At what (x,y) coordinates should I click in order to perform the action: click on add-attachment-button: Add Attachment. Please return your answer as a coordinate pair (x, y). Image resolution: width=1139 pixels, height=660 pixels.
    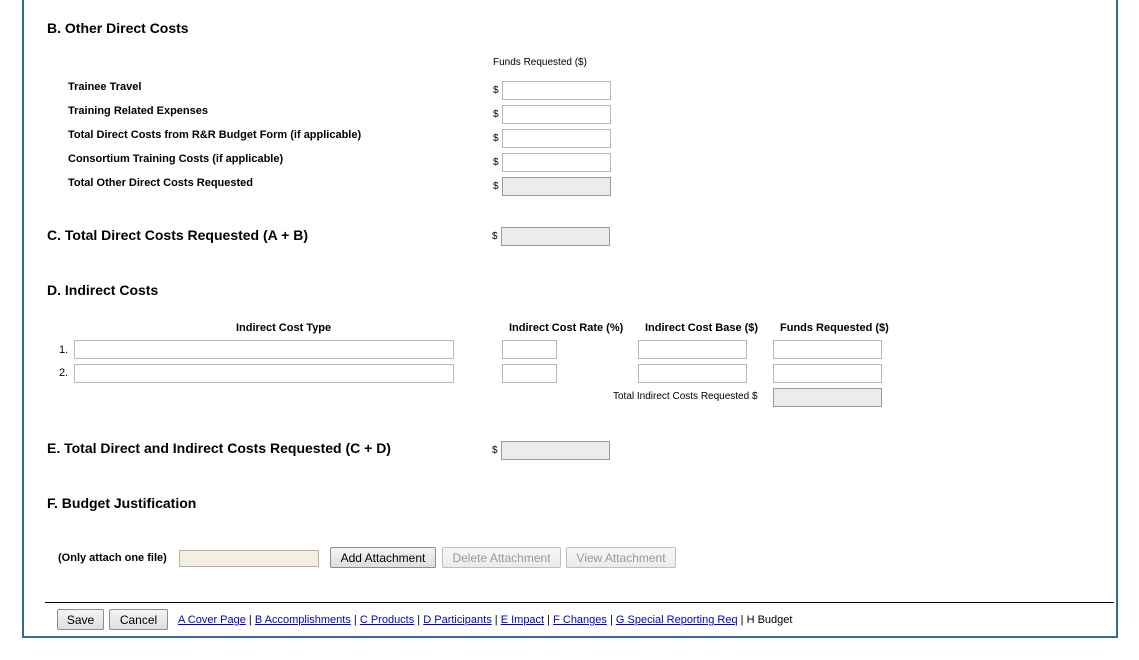
    Looking at the image, I should click on (383, 557).